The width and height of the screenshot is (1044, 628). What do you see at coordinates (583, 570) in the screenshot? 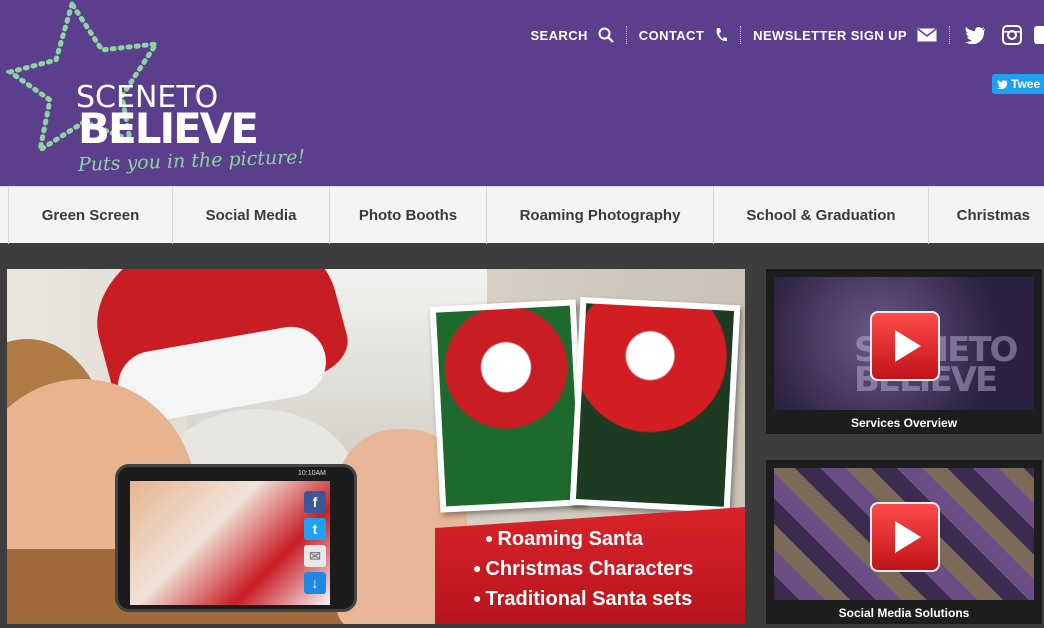
I see `service-item: Christmas Characters` at bounding box center [583, 570].